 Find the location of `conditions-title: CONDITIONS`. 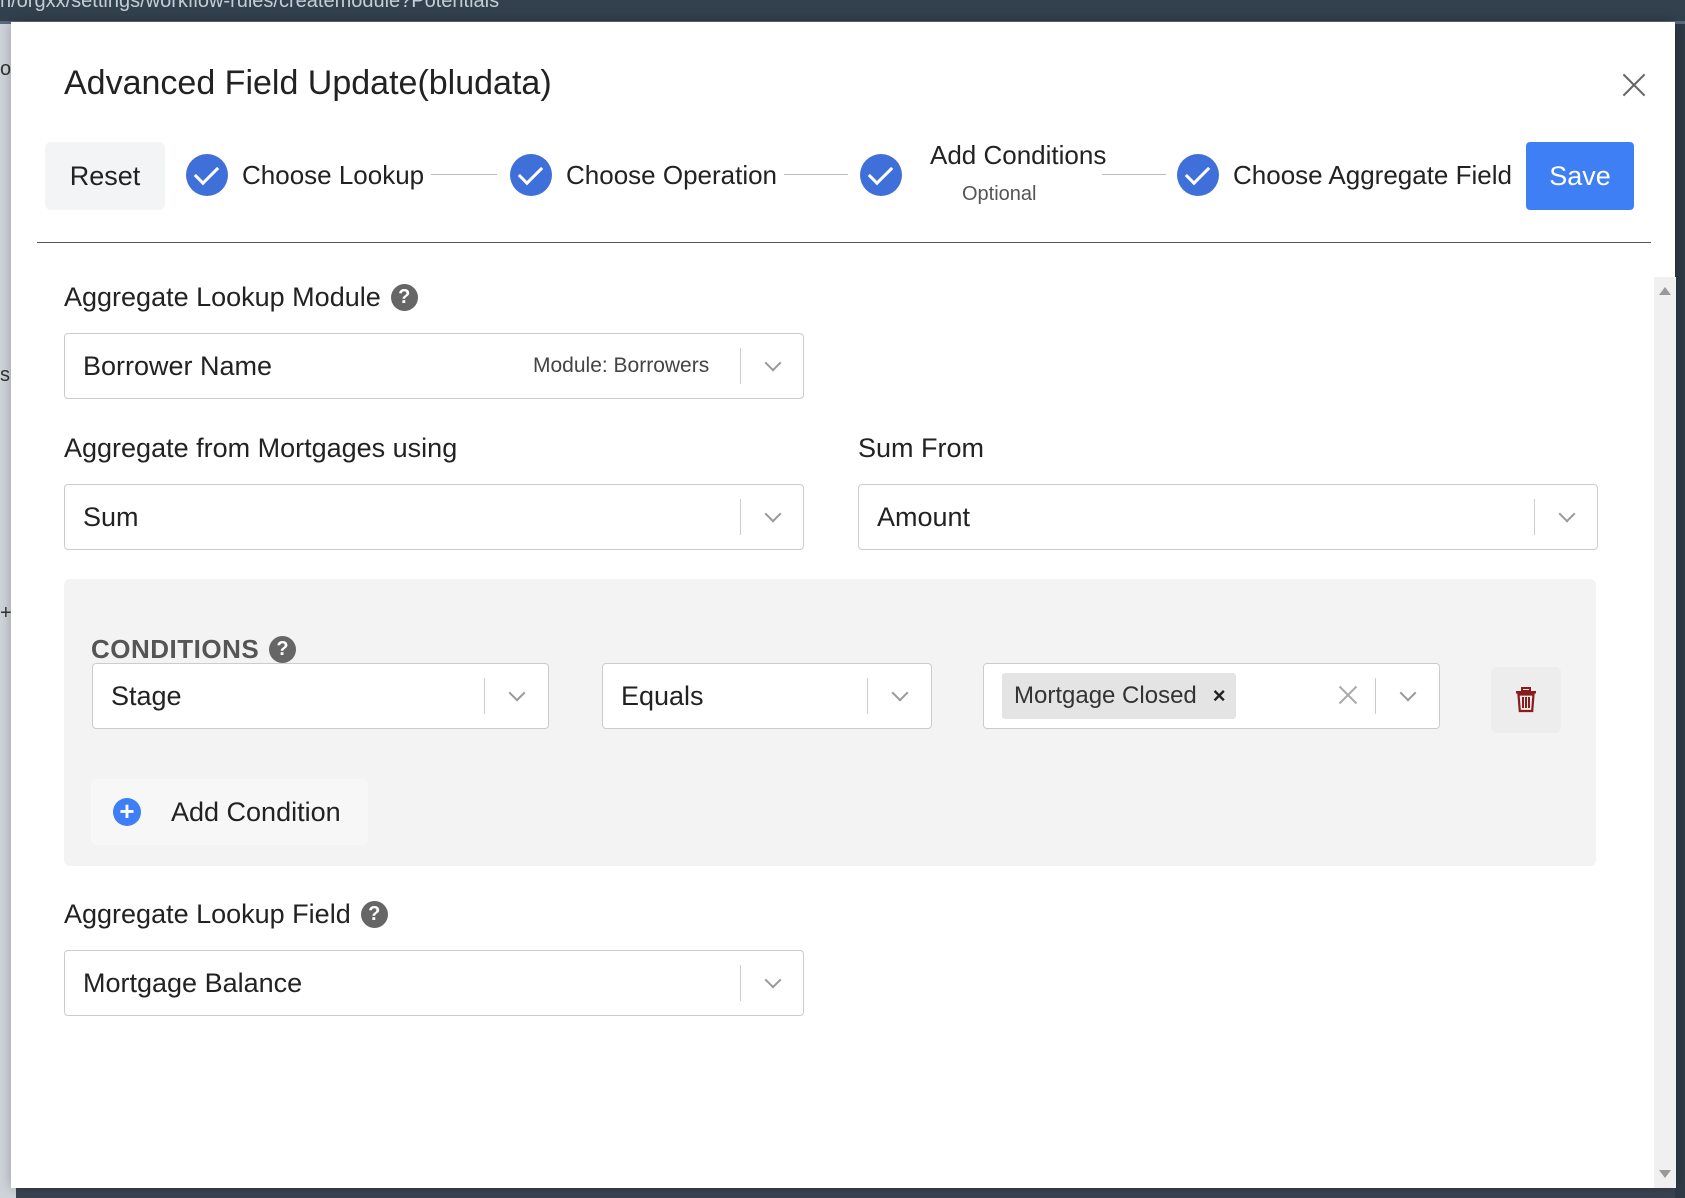

conditions-title: CONDITIONS is located at coordinates (175, 649).